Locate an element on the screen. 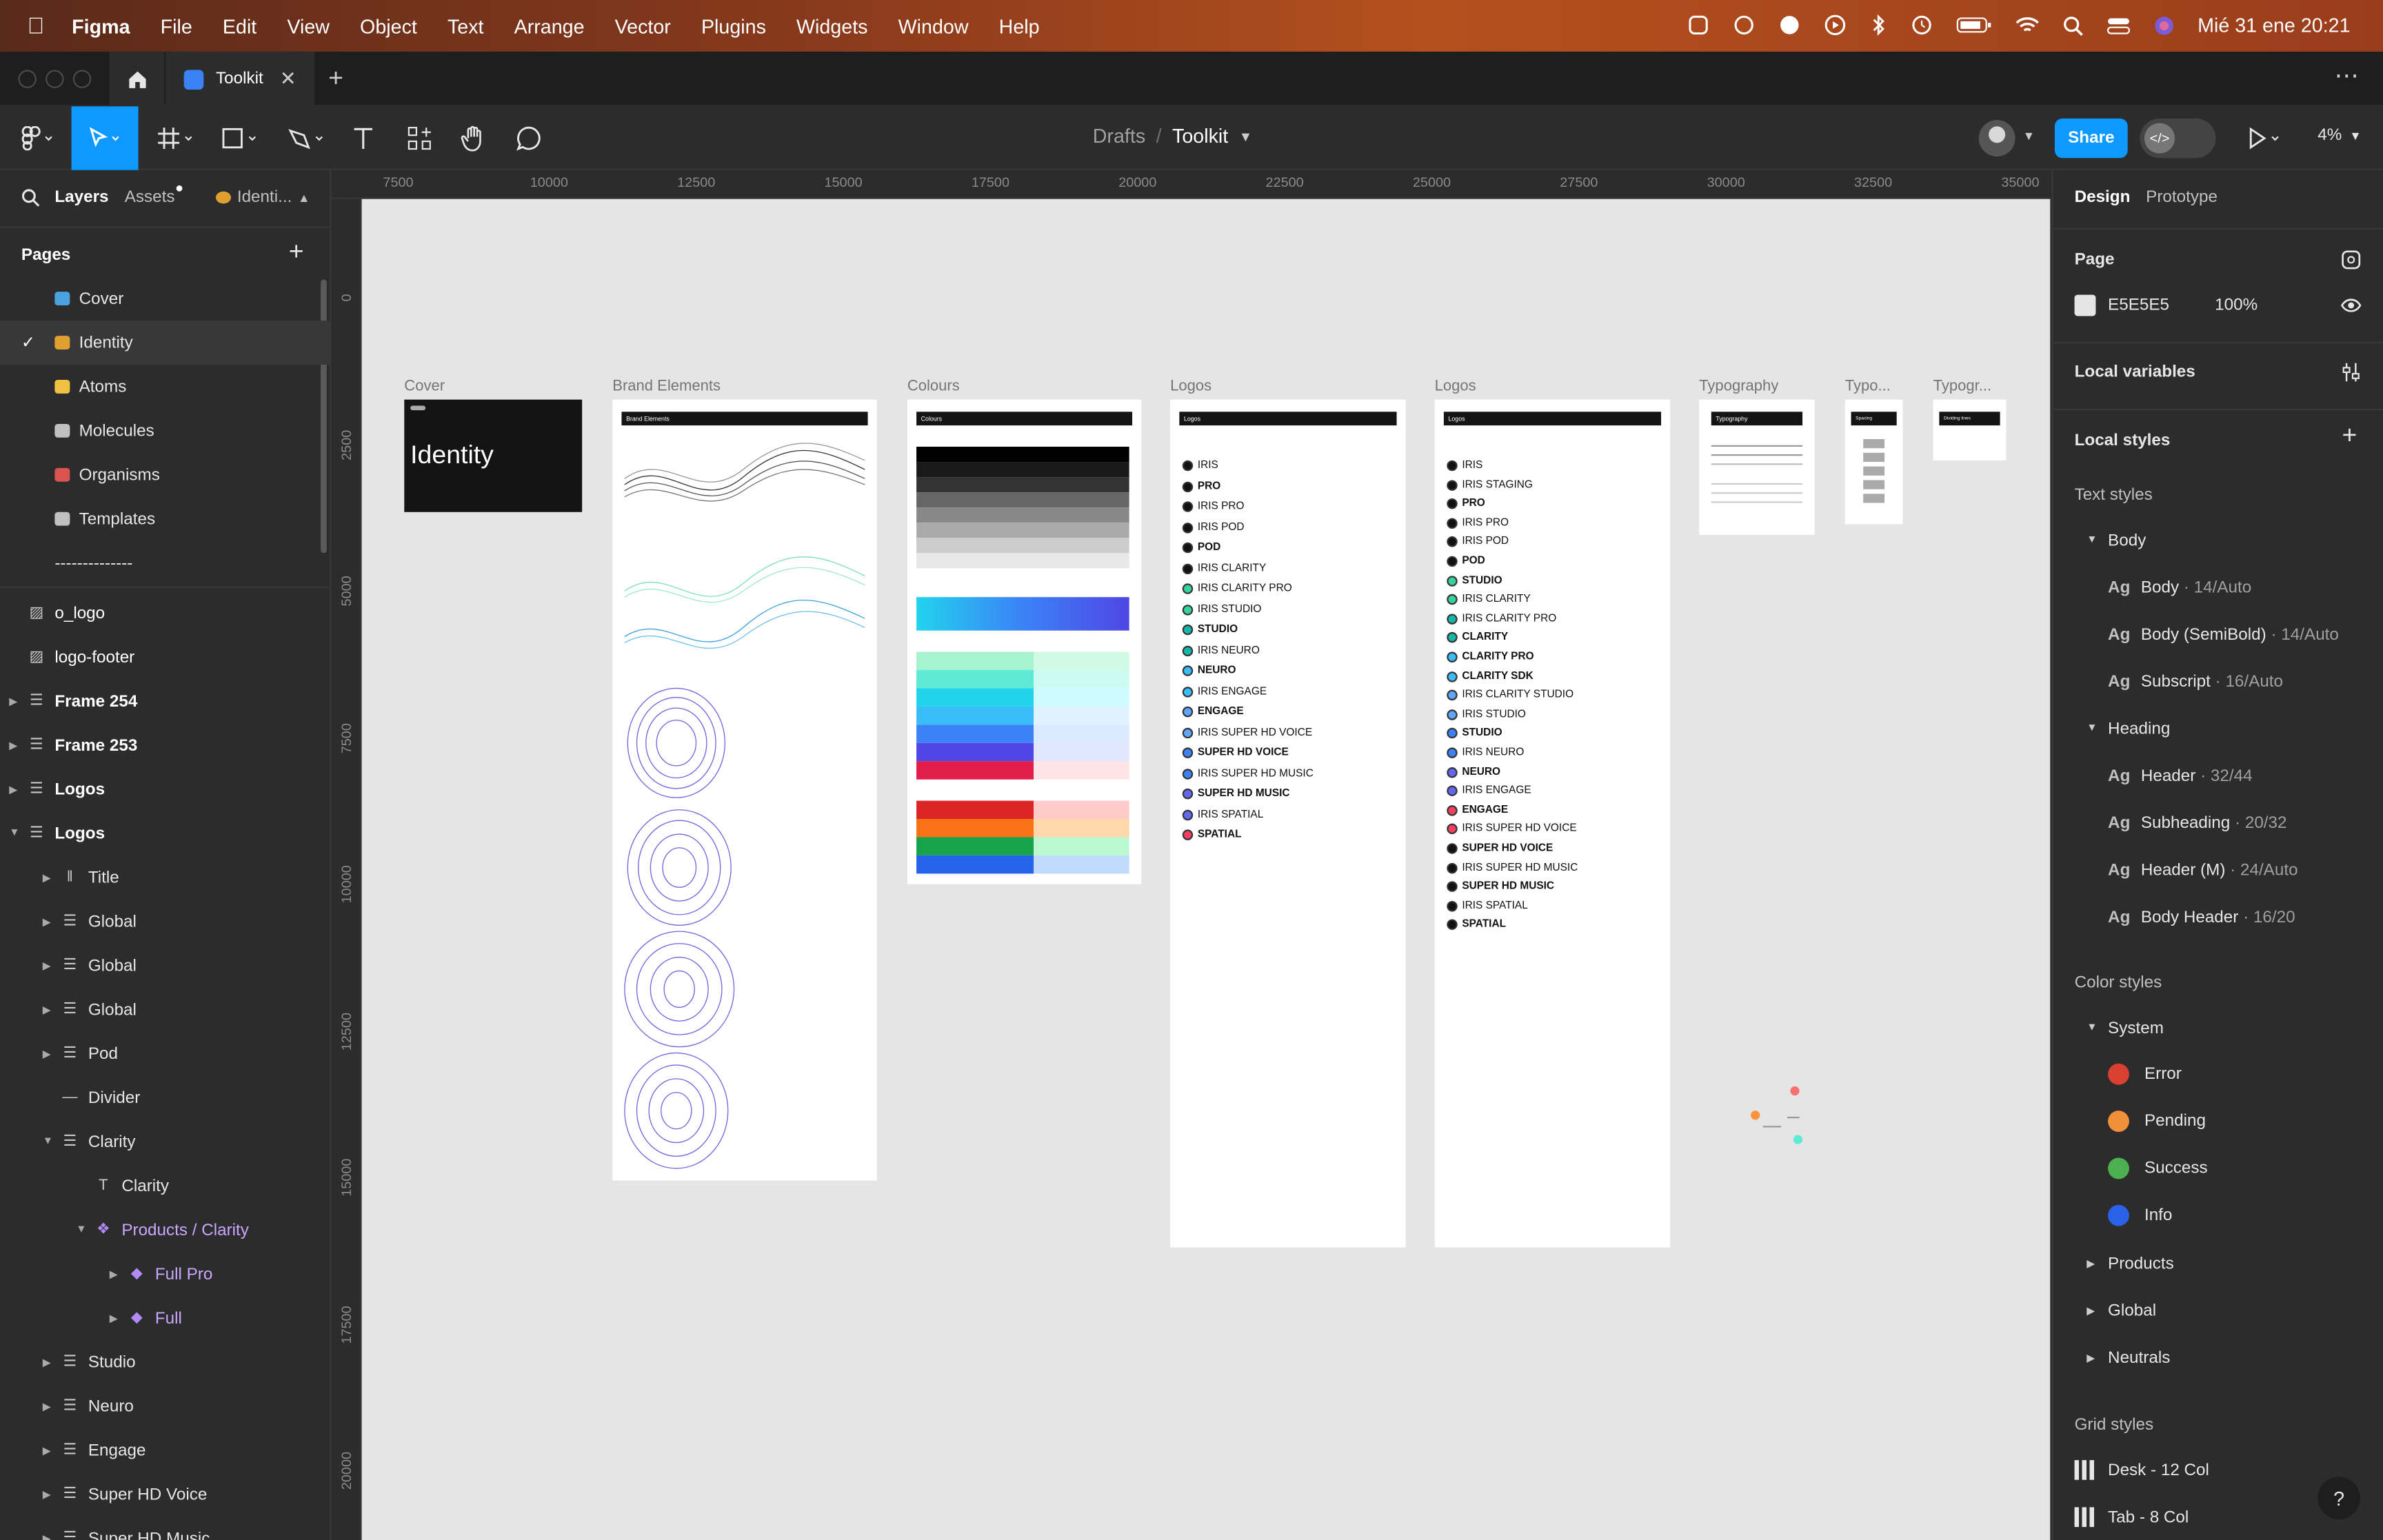 This screenshot has width=2383, height=1540. color-group-system: System is located at coordinates (2136, 1029).